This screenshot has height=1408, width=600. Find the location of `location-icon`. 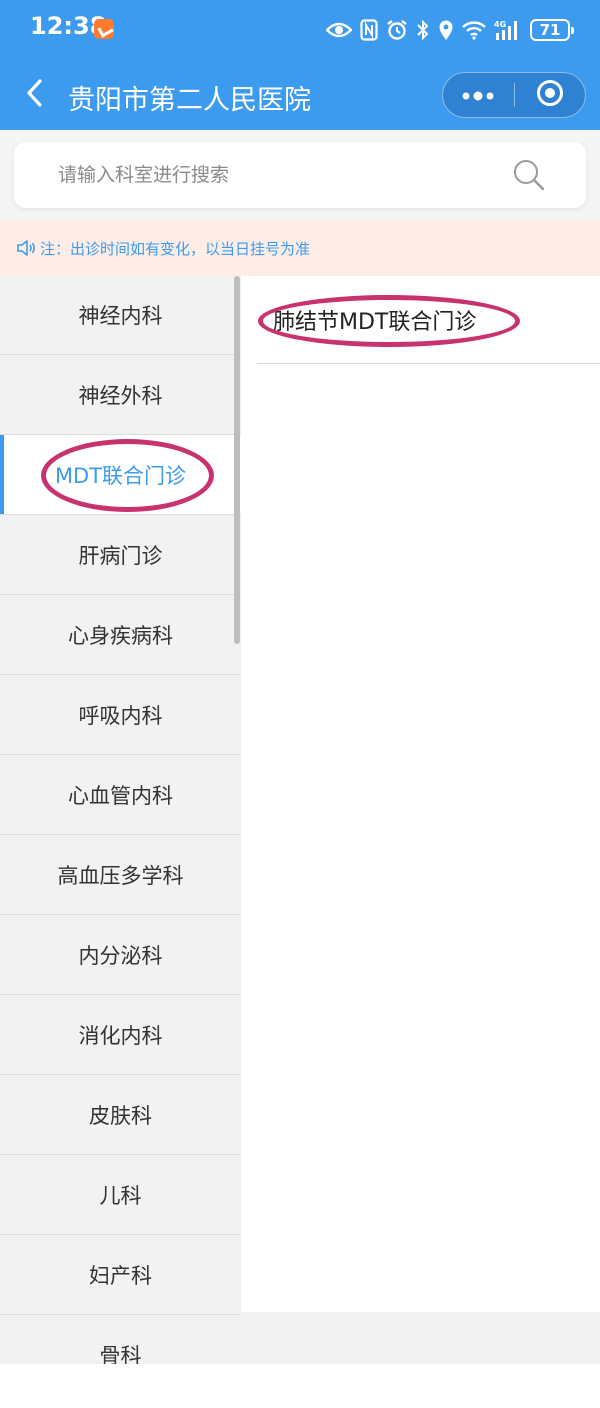

location-icon is located at coordinates (446, 30).